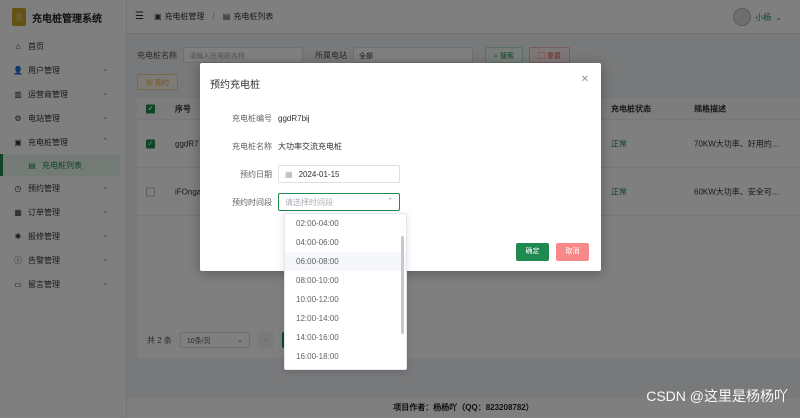 The image size is (800, 418). I want to click on date-value: 2024-01-15, so click(319, 174).